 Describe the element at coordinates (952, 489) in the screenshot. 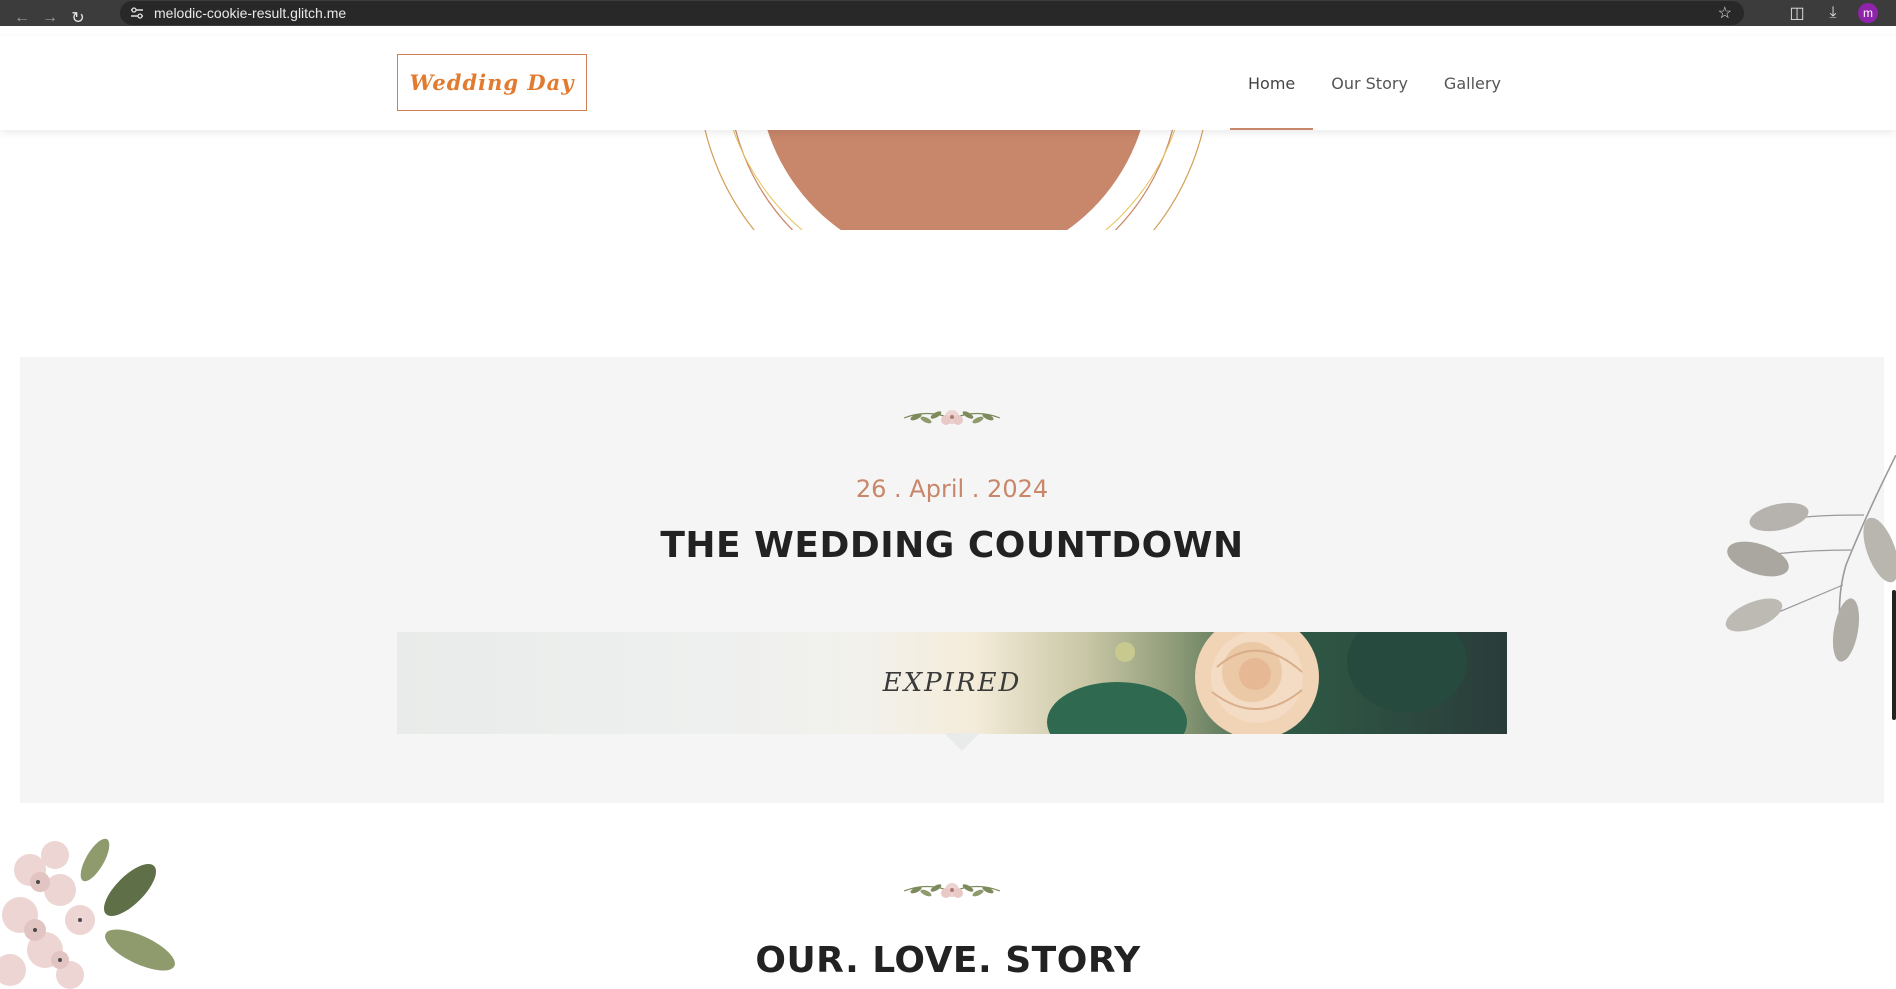

I see `wedding-date: 26 . April . 2024` at that location.